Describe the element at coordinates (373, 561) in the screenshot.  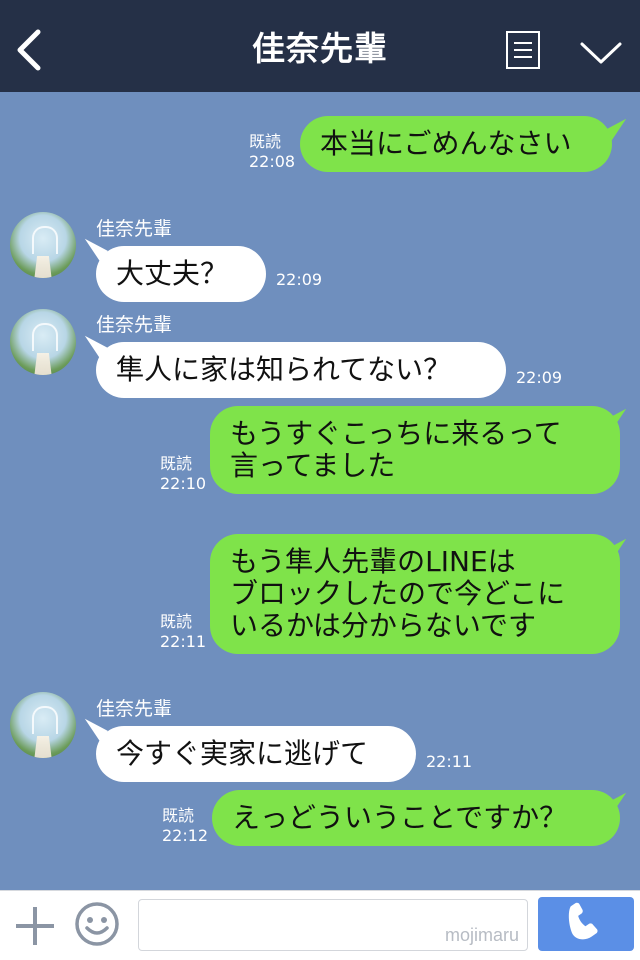
I see `message-line: もう隼人先輩のLINEは` at that location.